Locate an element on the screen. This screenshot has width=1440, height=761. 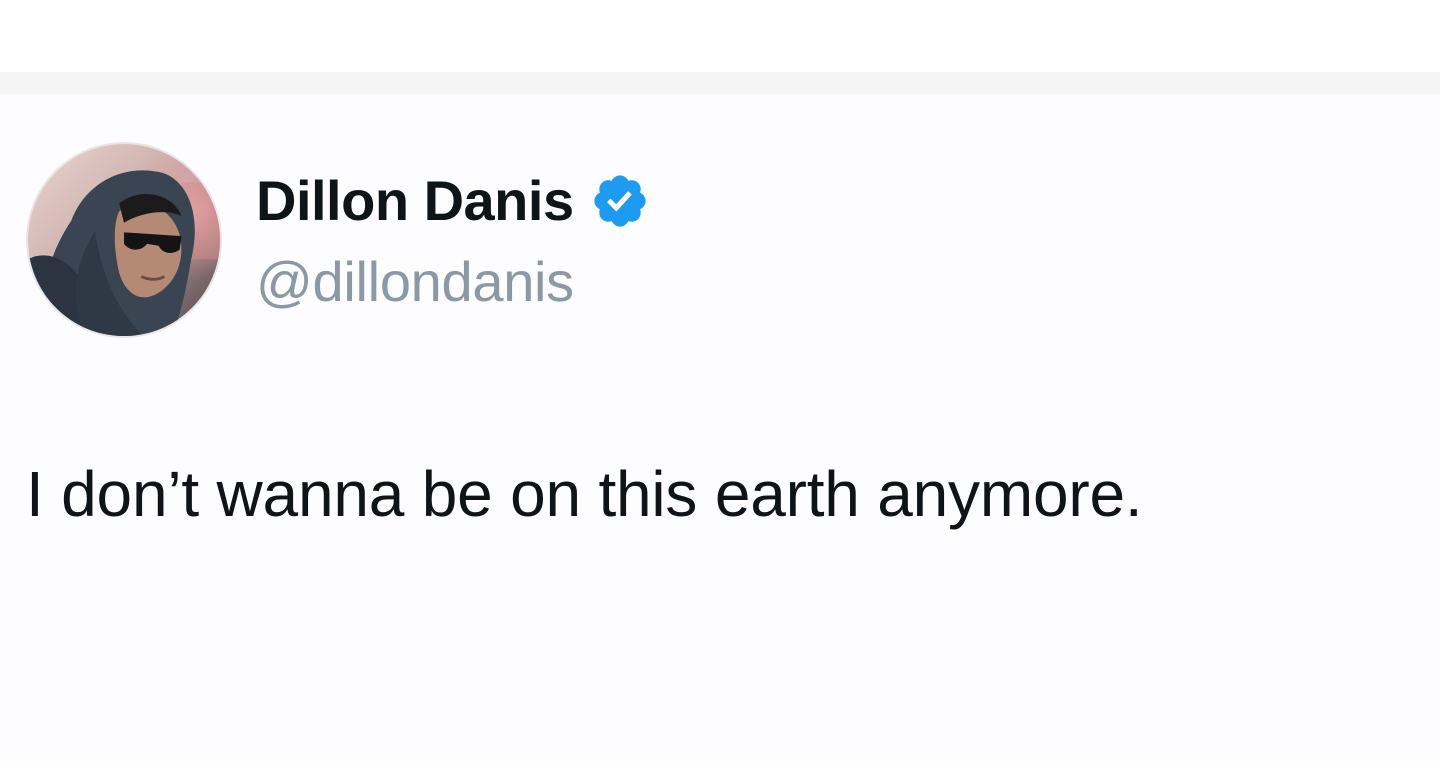
avatar-photo-icon is located at coordinates (124, 240).